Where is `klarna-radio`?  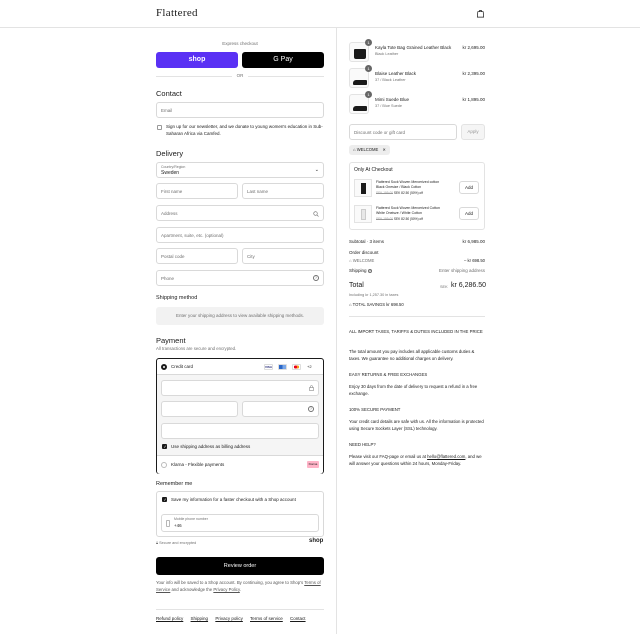 klarna-radio is located at coordinates (164, 465).